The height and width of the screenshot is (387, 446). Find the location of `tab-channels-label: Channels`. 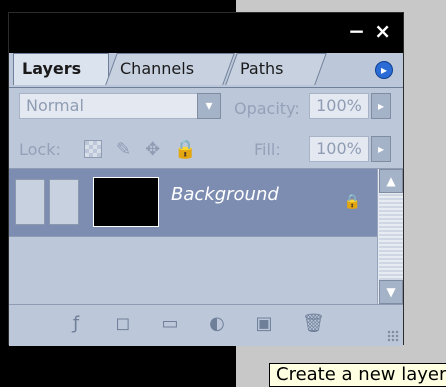

tab-channels-label: Channels is located at coordinates (157, 68).